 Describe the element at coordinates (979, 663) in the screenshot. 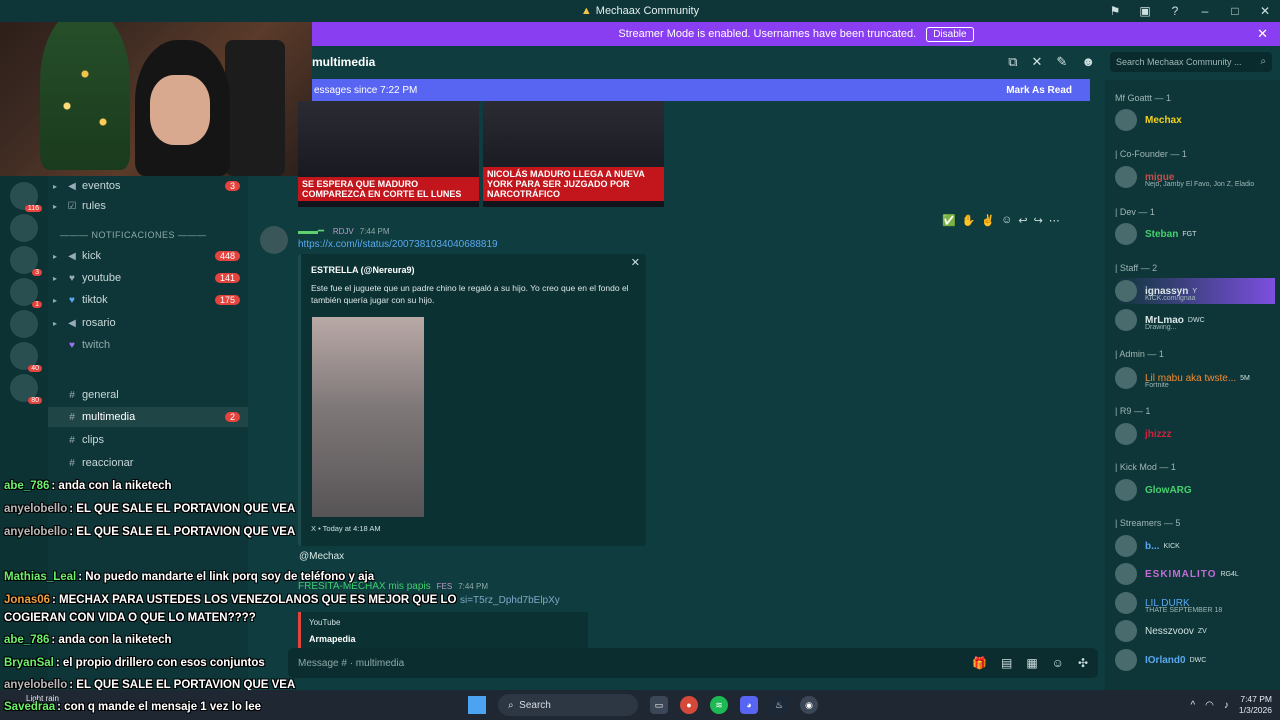

I see `gift-icon: 🎁` at that location.